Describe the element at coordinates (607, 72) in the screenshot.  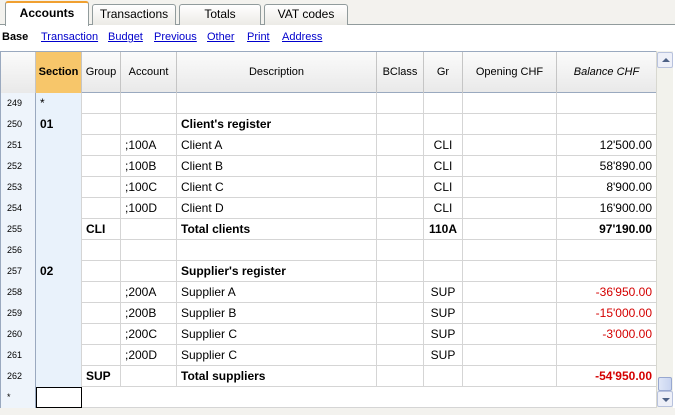
I see `col-header-balance: Balance CHF` at that location.